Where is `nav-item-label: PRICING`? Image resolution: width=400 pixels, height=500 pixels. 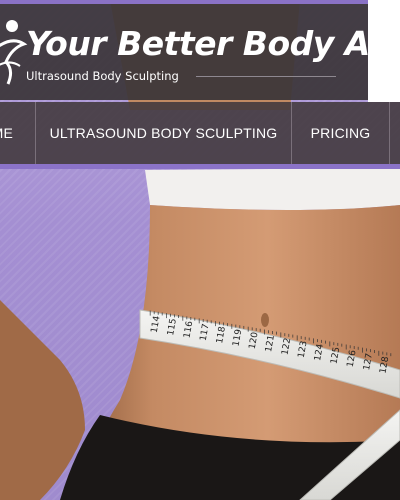 nav-item-label: PRICING is located at coordinates (340, 133).